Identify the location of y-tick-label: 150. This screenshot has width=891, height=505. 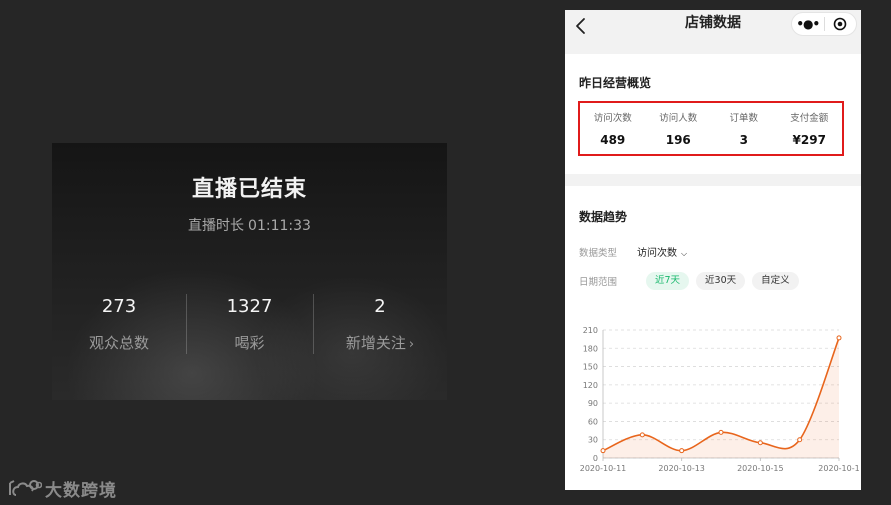
(590, 367).